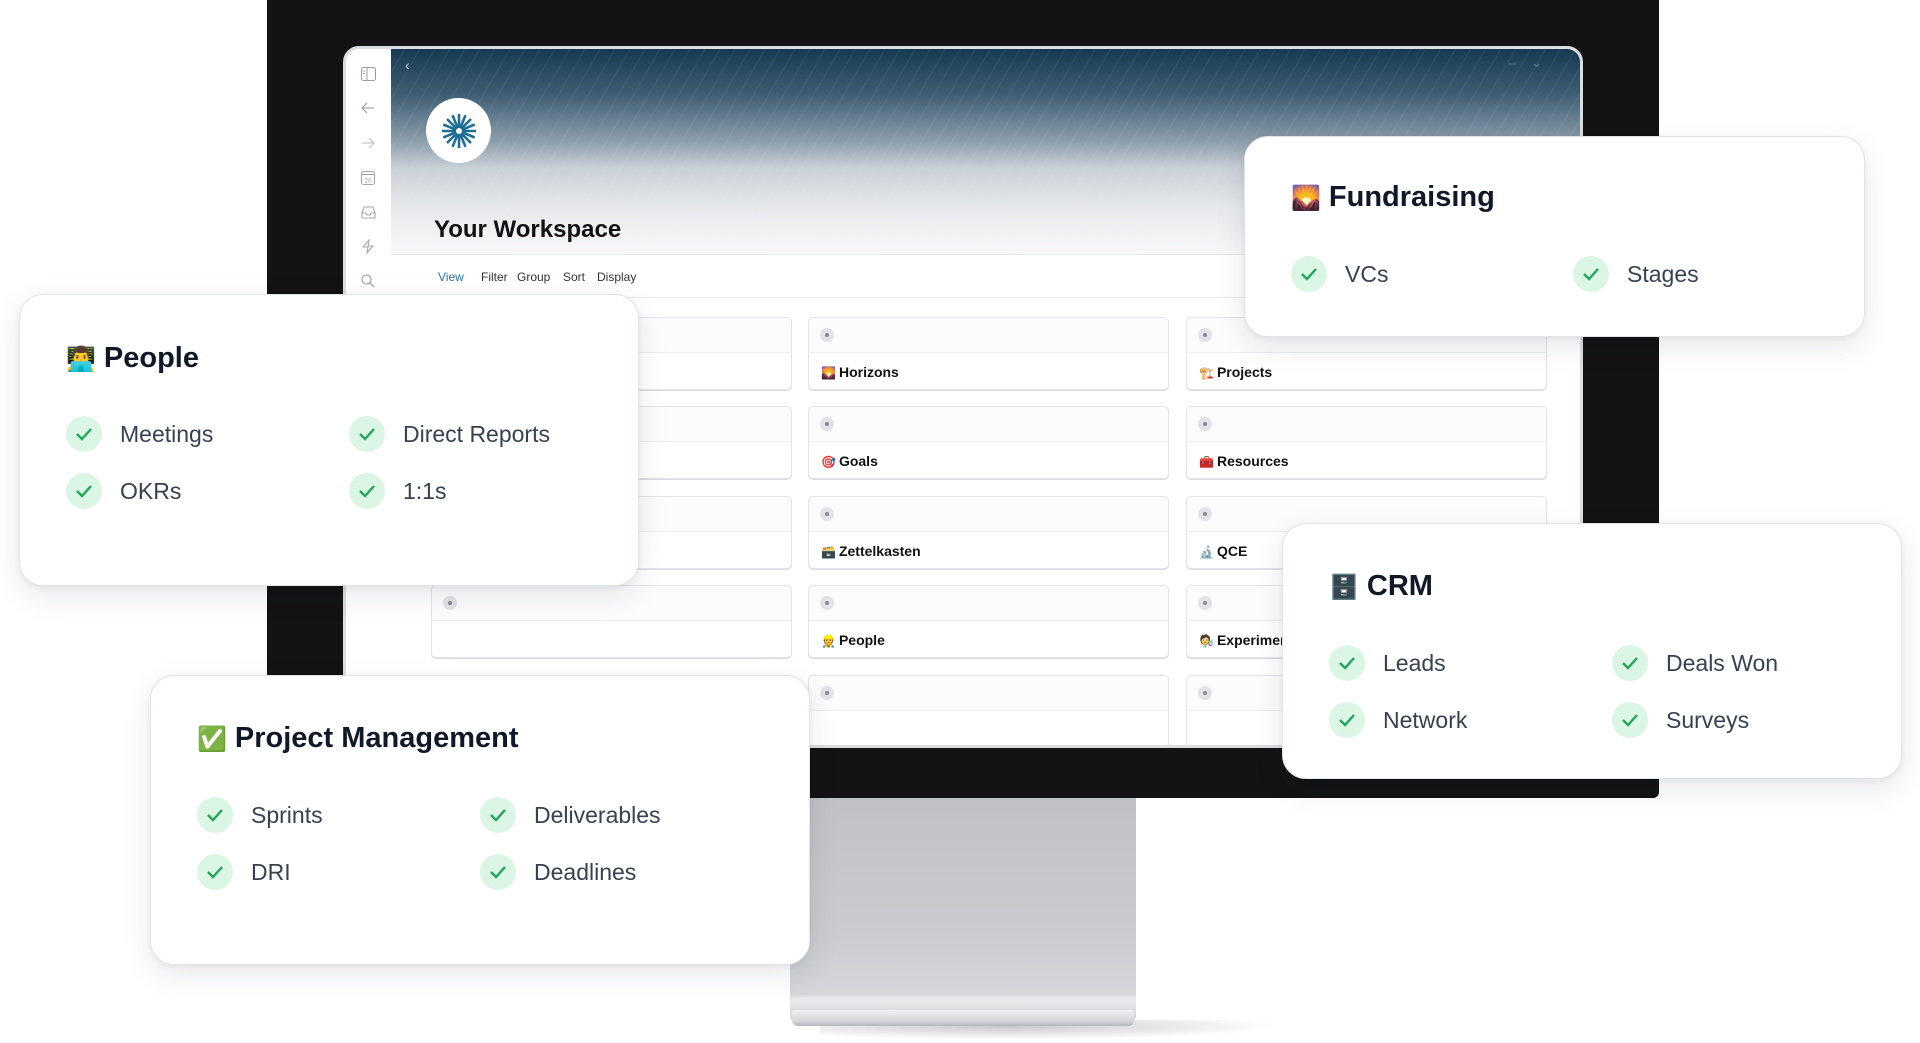 Image resolution: width=1920 pixels, height=1043 pixels. I want to click on card-emoji-icon: 🌄, so click(828, 373).